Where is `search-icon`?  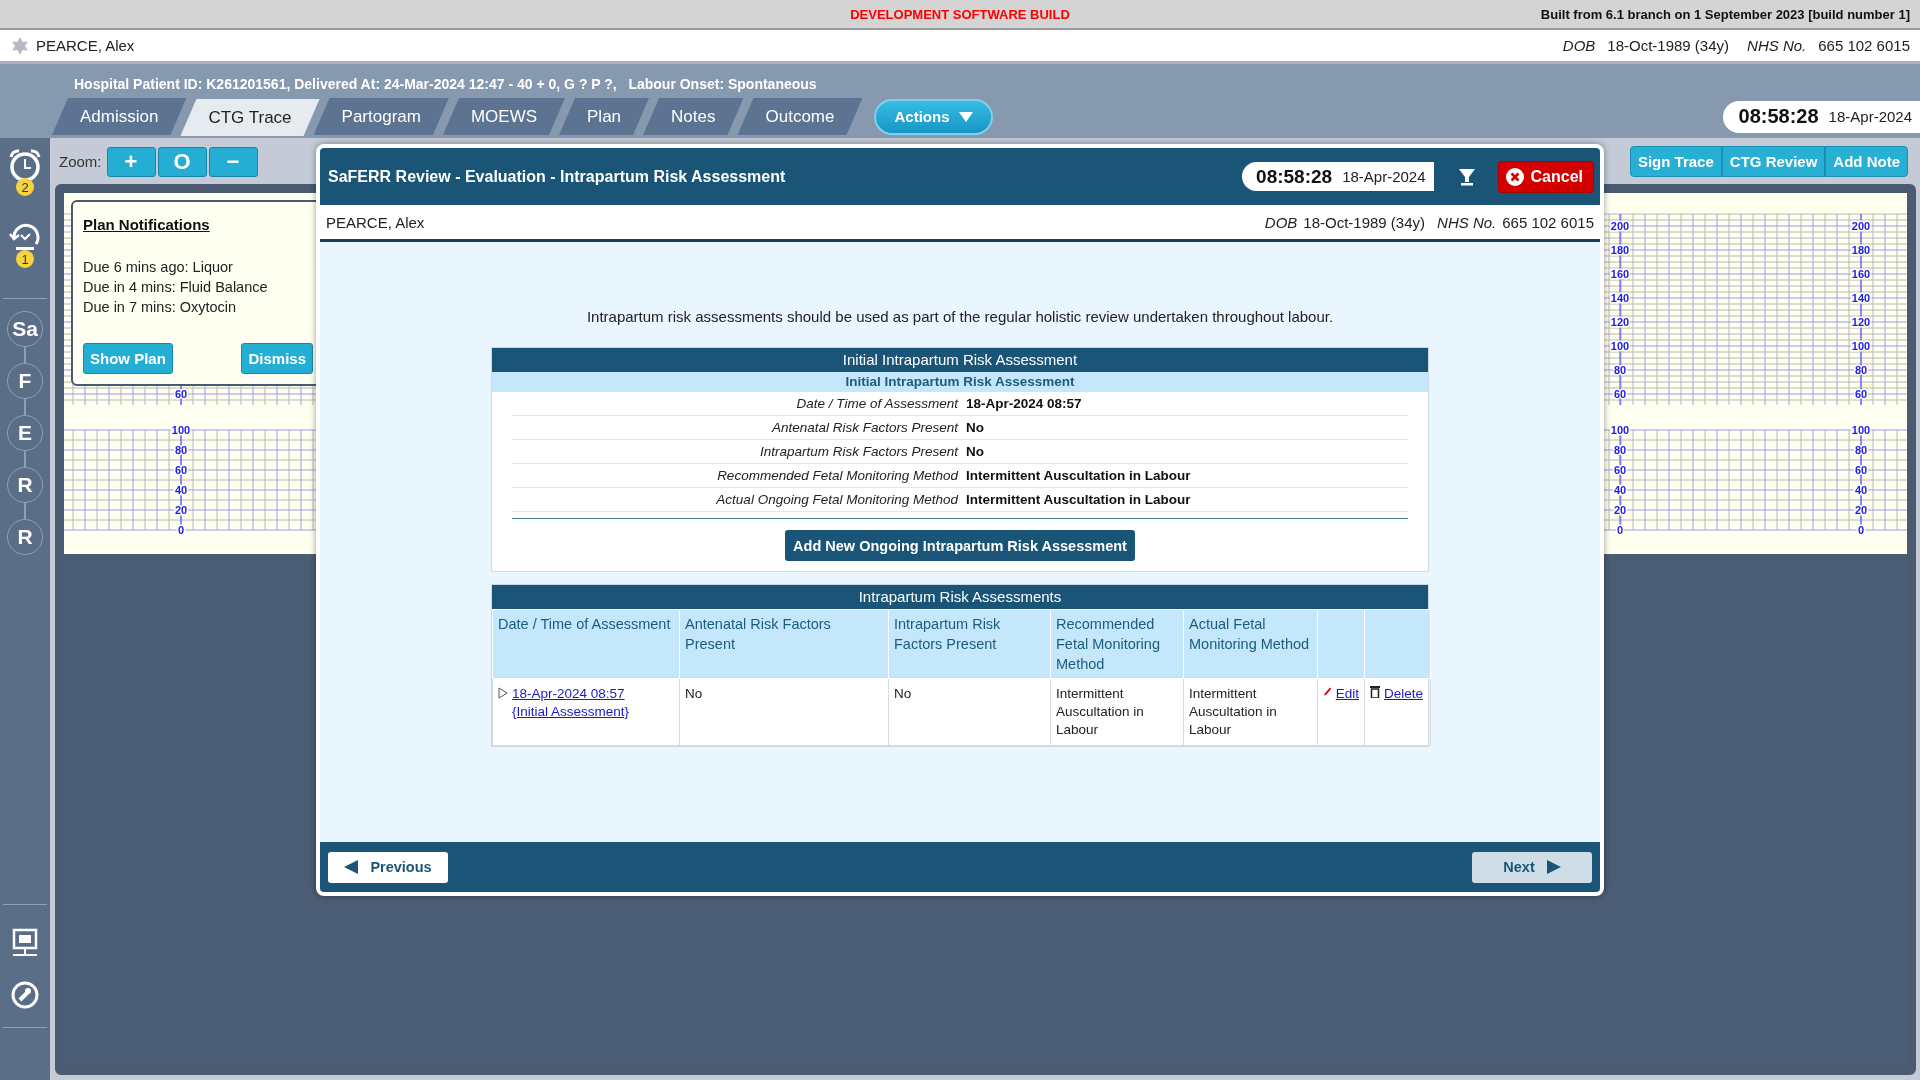
search-icon is located at coordinates (25, 995).